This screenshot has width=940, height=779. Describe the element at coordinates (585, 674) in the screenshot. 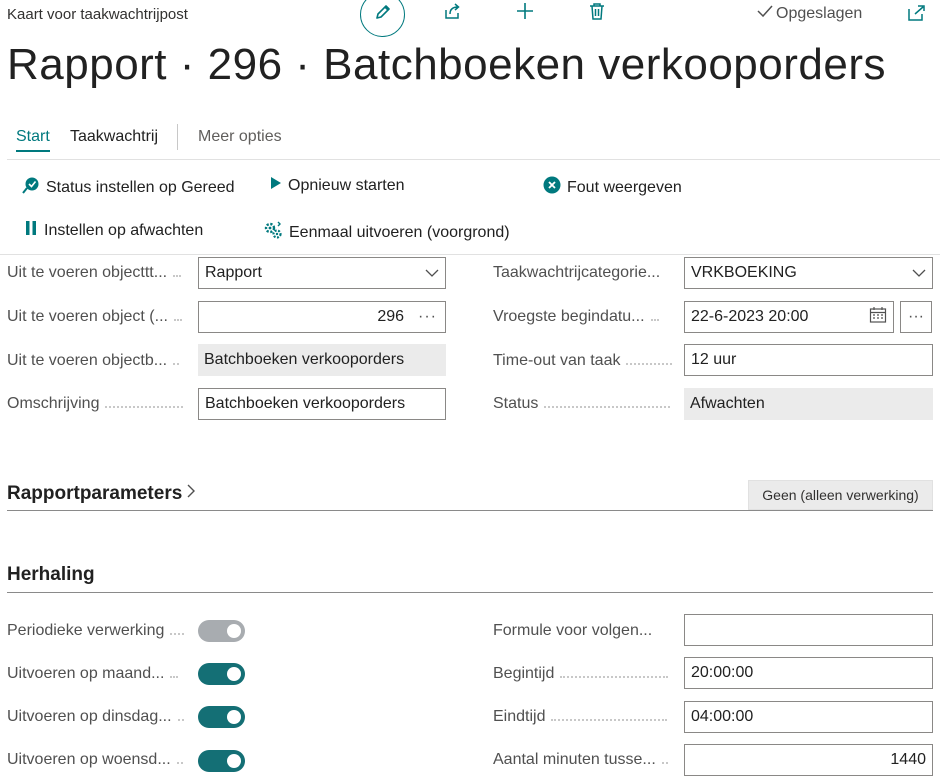

I see `start-time-label: Begintijd` at that location.